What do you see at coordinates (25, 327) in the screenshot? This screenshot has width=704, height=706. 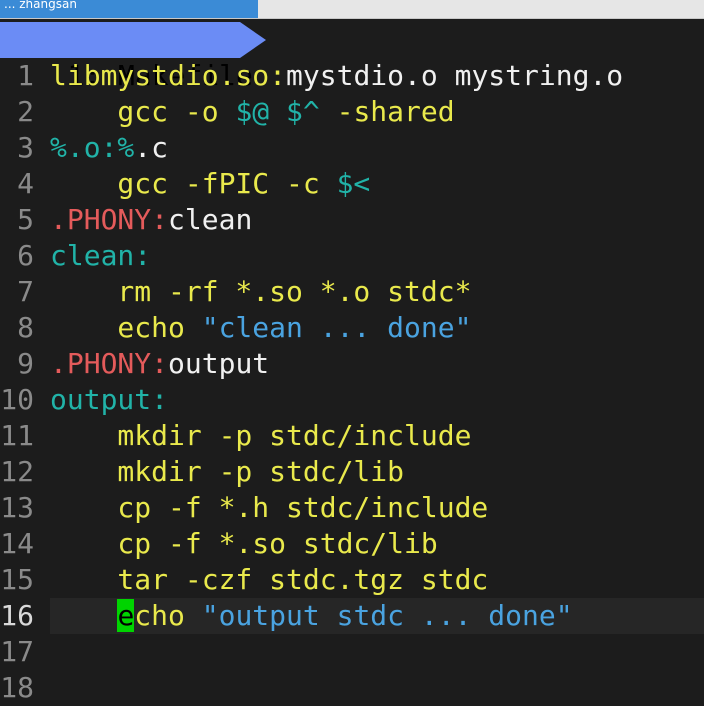 I see `line-number: 8` at bounding box center [25, 327].